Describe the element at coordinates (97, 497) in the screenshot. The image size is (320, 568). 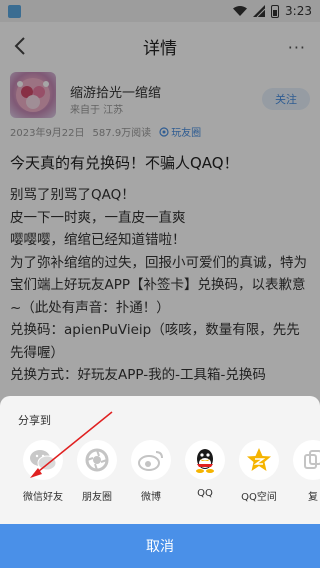
I see `share-label: 朋友圈` at that location.